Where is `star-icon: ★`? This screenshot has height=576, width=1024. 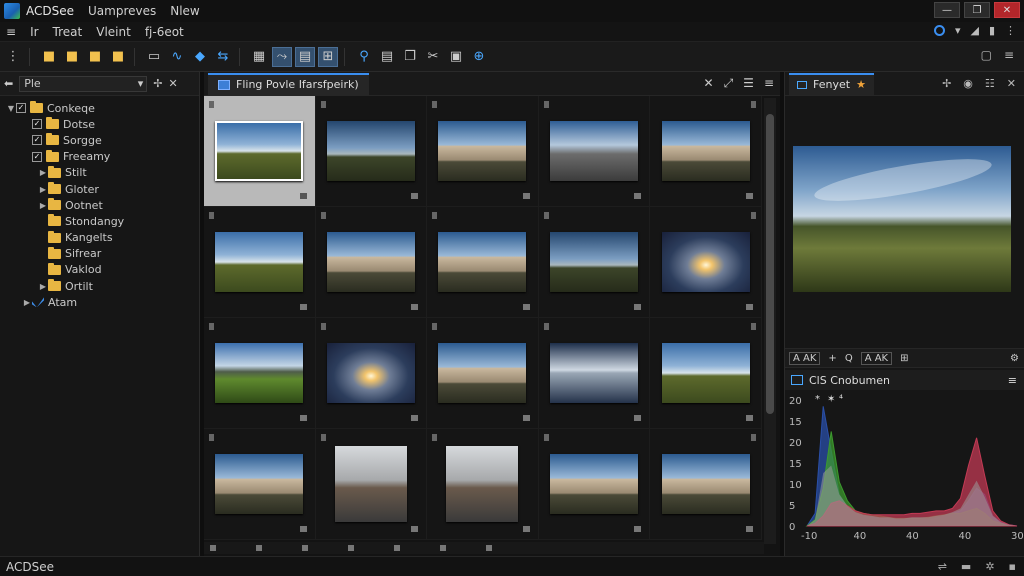 star-icon: ★ is located at coordinates (861, 84).